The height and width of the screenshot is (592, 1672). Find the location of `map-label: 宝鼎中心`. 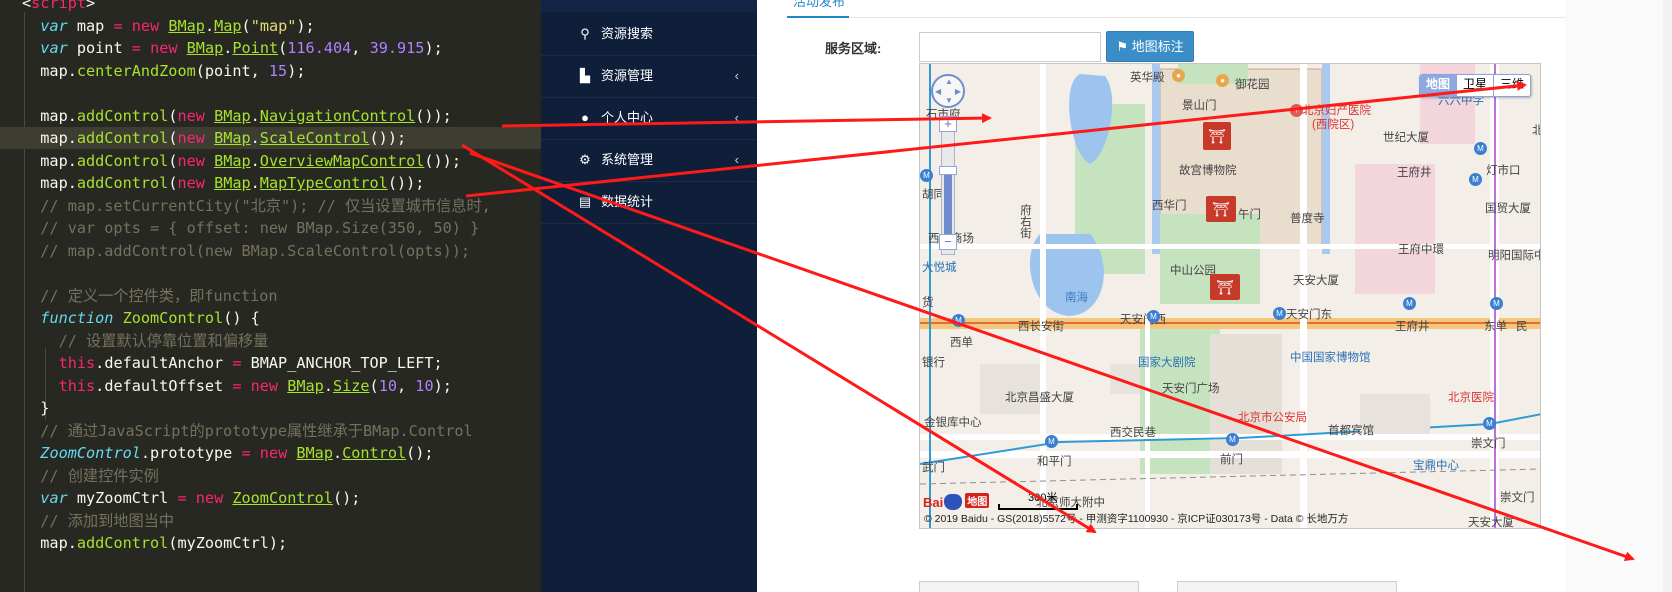

map-label: 宝鼎中心 is located at coordinates (1436, 465).